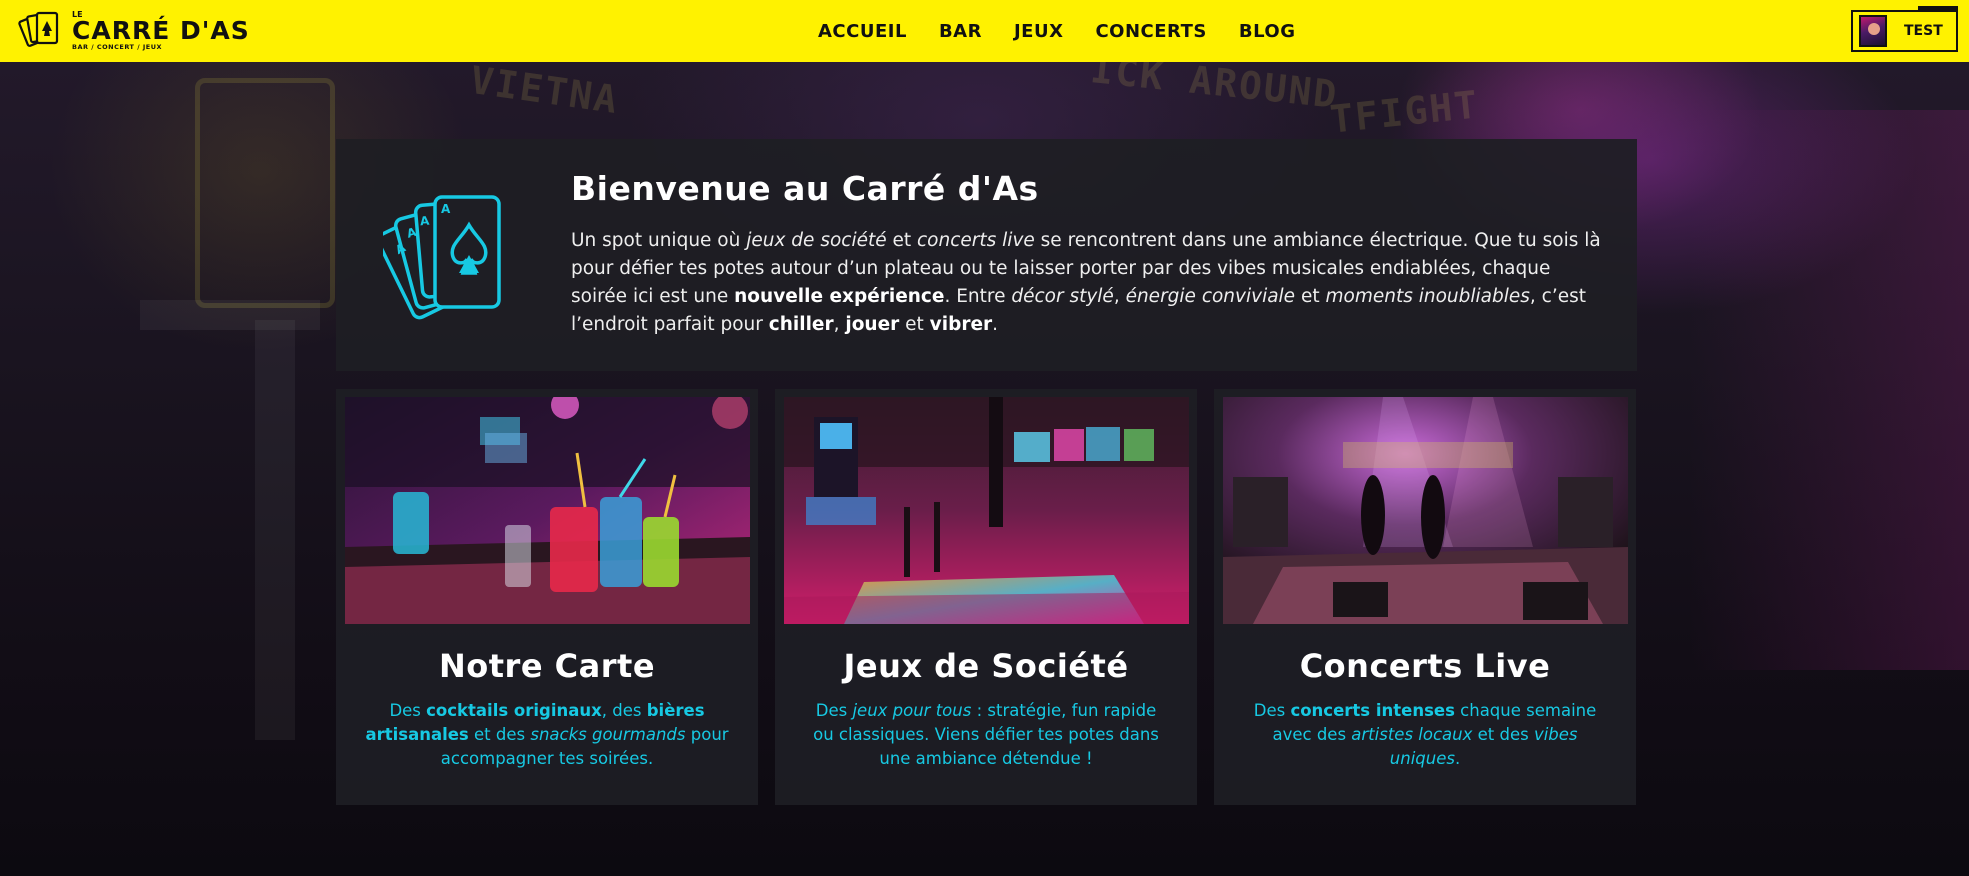 The height and width of the screenshot is (876, 1969). What do you see at coordinates (1039, 31) in the screenshot?
I see `nav-link-jeux: JEUX` at bounding box center [1039, 31].